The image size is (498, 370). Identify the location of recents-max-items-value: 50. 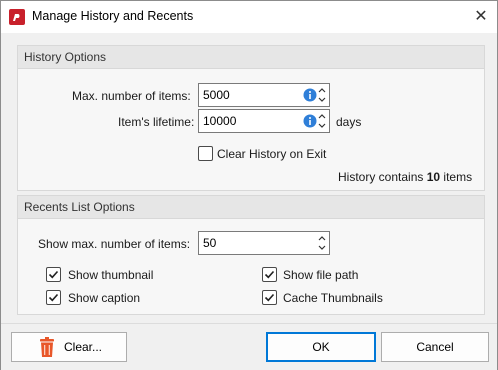
(210, 243).